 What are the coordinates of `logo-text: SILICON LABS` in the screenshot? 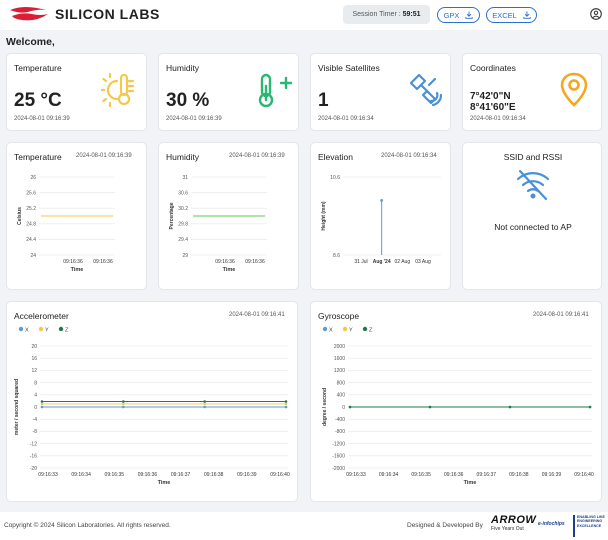 It's located at (107, 14).